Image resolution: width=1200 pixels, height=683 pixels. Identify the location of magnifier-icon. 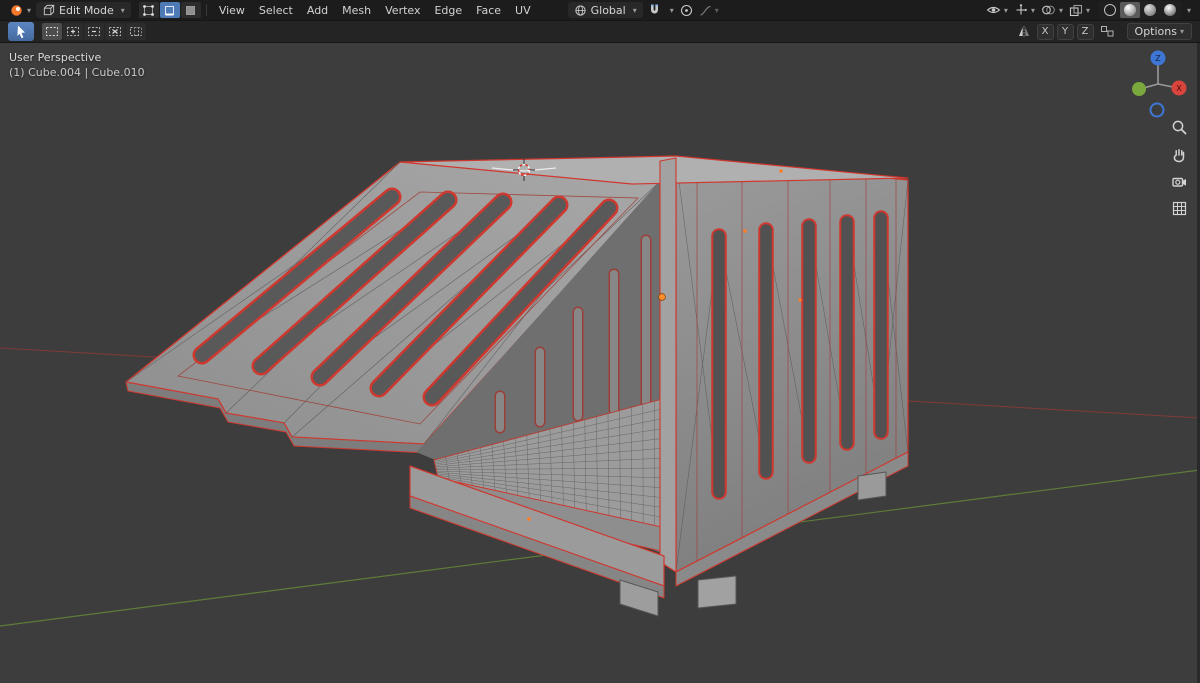
(1179, 127).